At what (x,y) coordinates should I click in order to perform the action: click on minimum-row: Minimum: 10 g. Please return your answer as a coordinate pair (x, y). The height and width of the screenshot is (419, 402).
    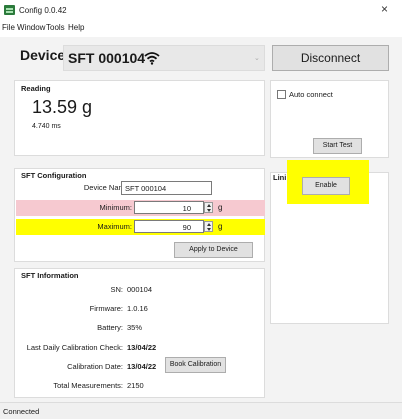
    Looking at the image, I should click on (140, 208).